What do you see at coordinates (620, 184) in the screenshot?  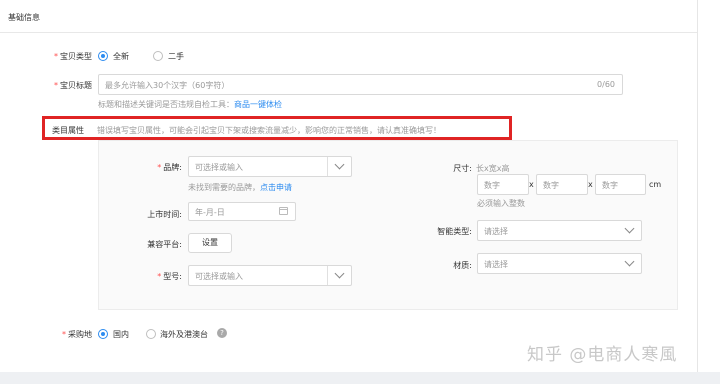 I see `size-height-input: 数字` at bounding box center [620, 184].